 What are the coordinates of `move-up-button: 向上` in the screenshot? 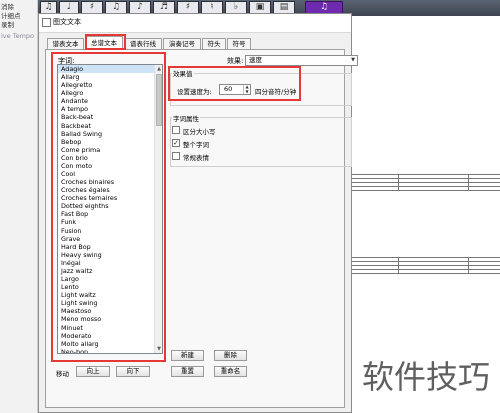 It's located at (93, 371).